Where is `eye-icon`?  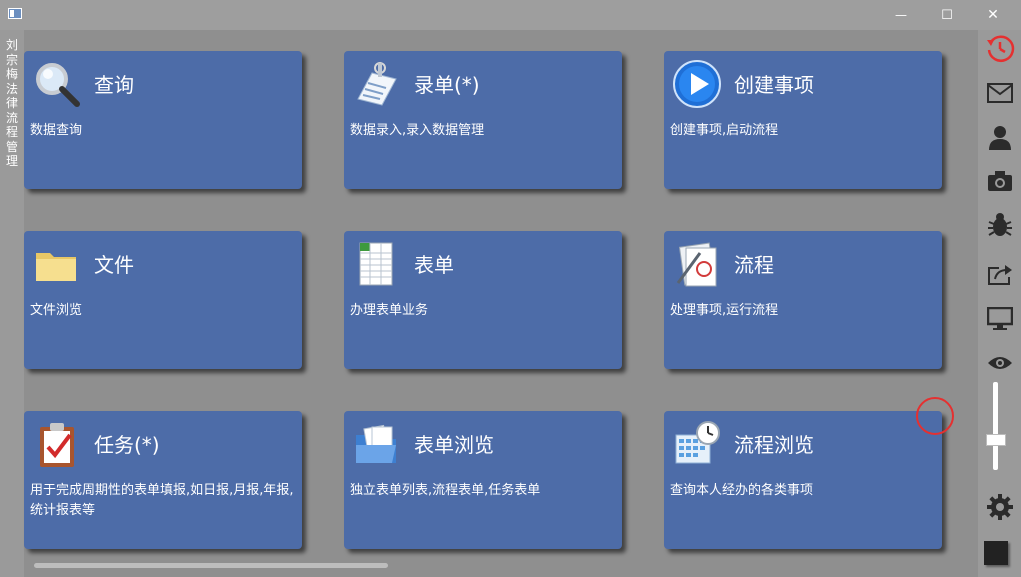
eye-icon is located at coordinates (1000, 363).